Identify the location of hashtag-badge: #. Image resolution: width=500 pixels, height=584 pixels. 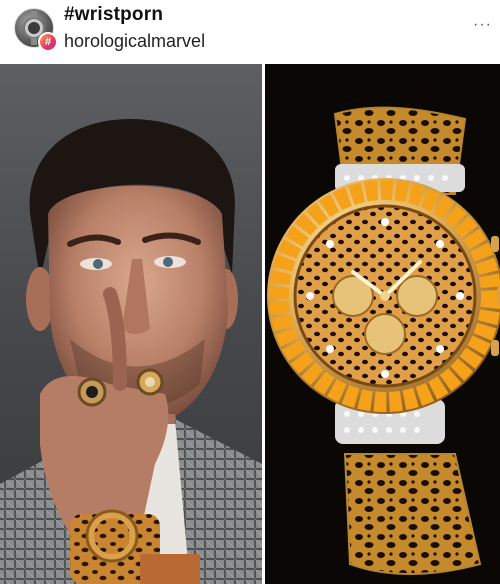
(48, 42).